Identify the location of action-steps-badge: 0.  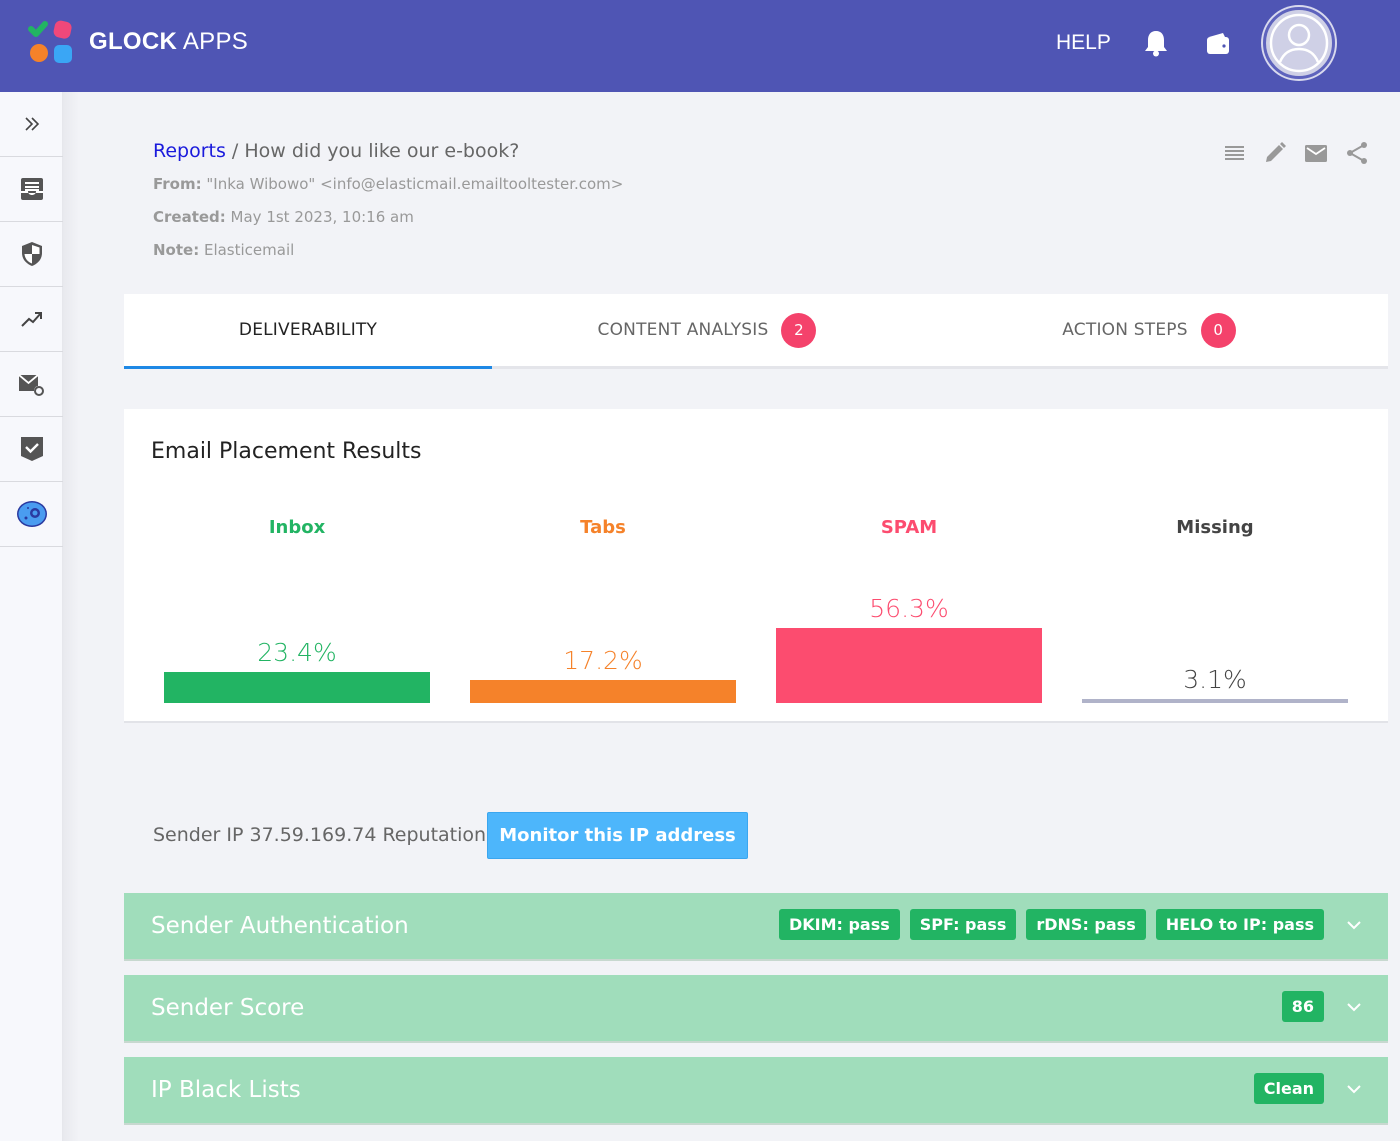
(1218, 330).